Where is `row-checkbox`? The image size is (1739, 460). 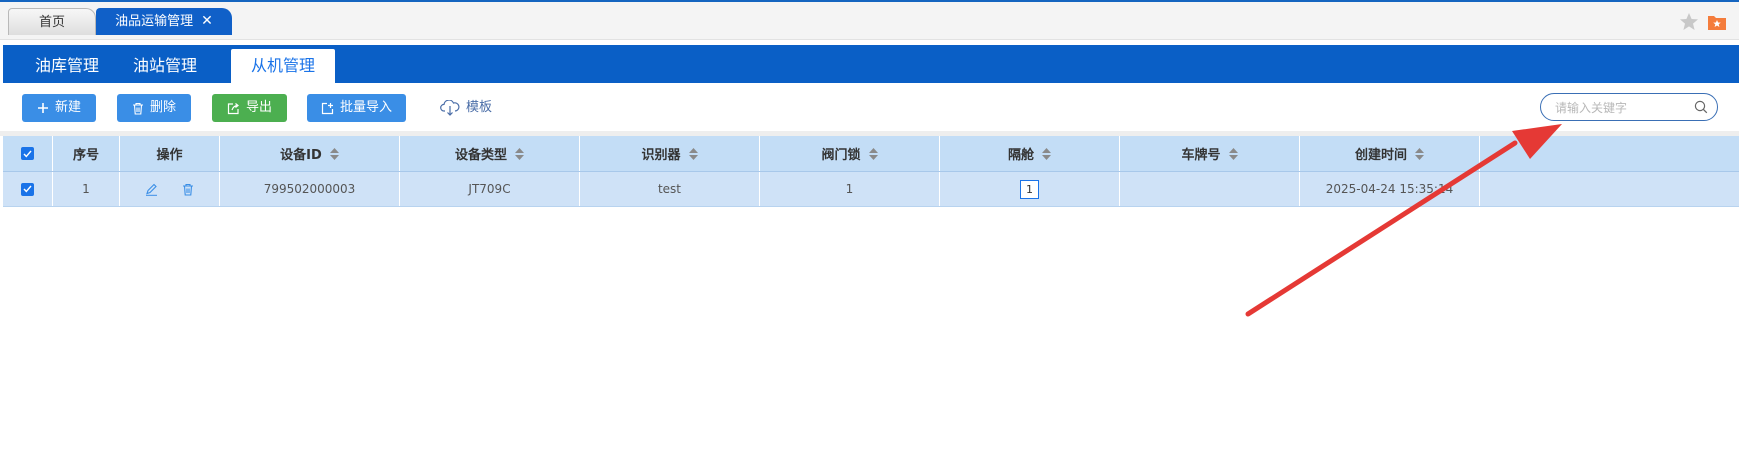 row-checkbox is located at coordinates (27, 189).